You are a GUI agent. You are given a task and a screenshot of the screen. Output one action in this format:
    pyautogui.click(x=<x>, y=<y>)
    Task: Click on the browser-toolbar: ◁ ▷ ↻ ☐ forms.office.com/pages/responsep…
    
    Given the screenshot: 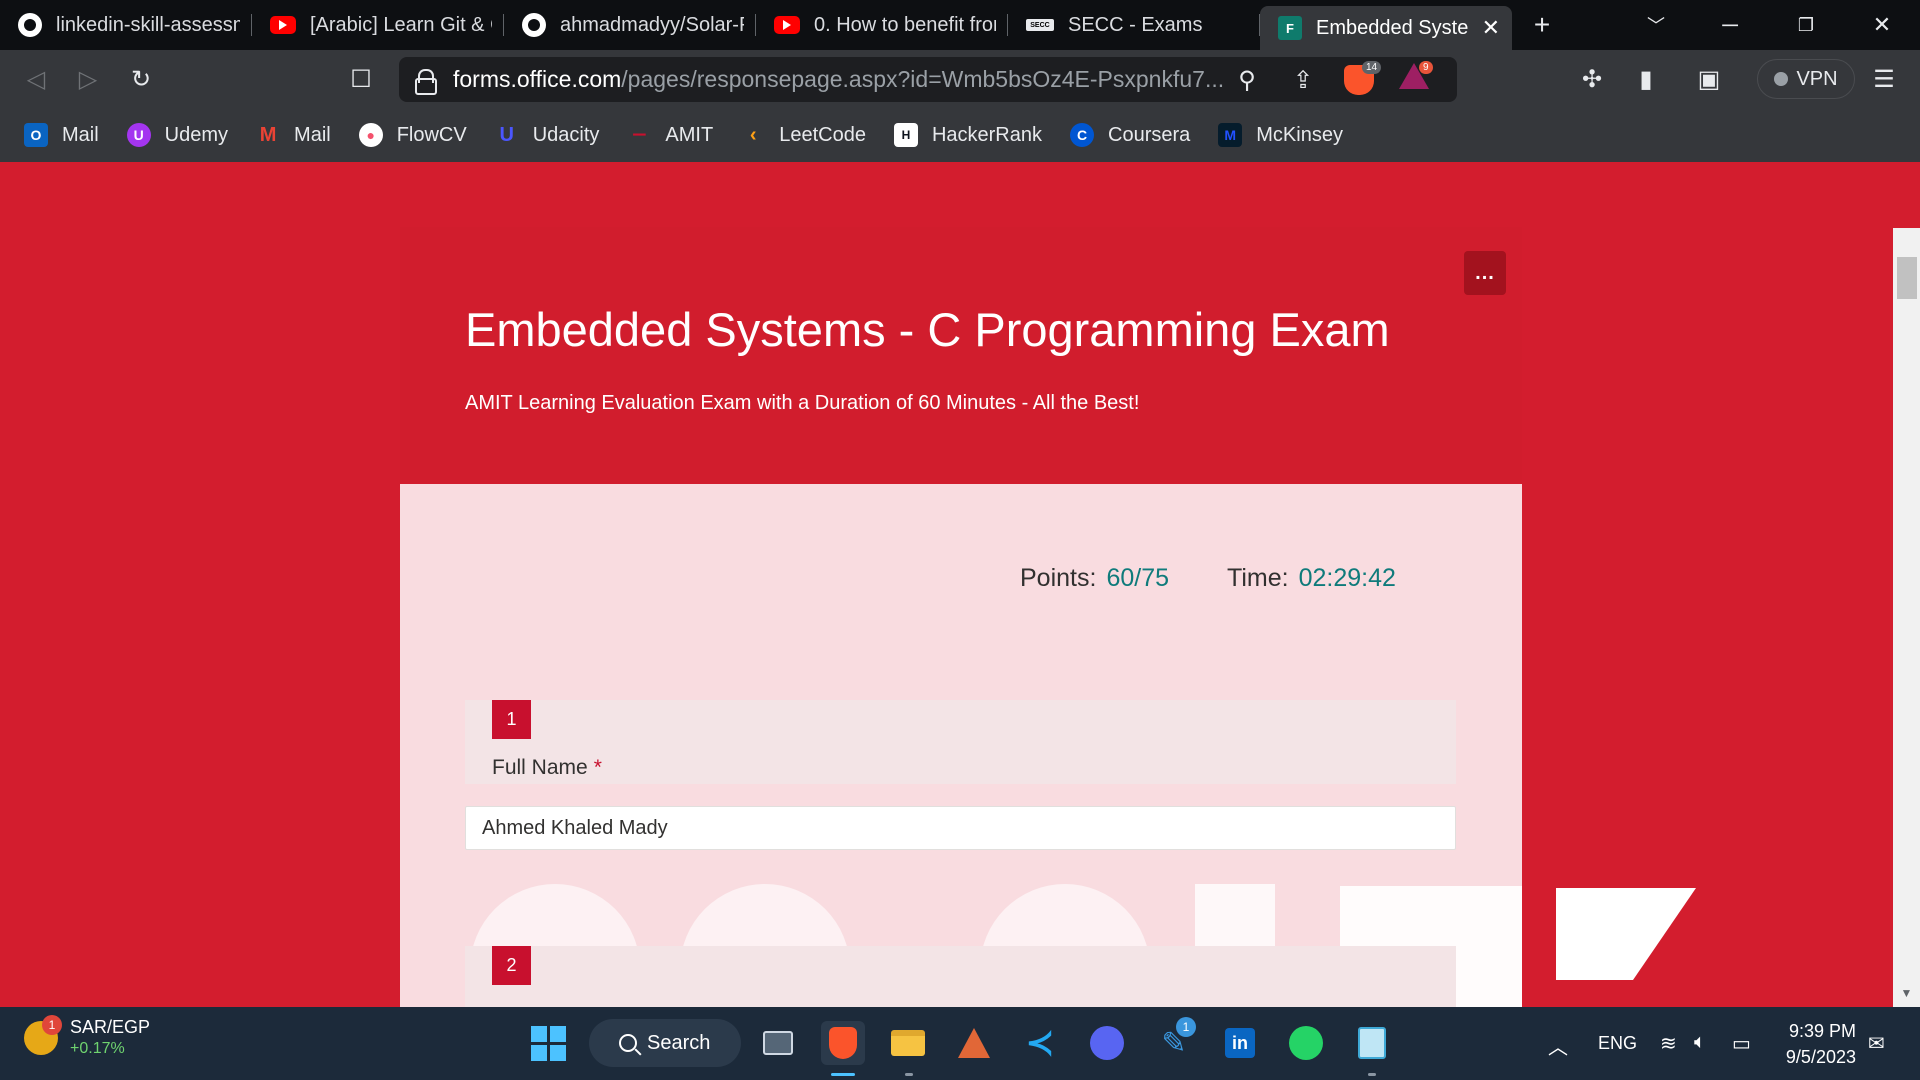 What is the action you would take?
    pyautogui.click(x=960, y=79)
    